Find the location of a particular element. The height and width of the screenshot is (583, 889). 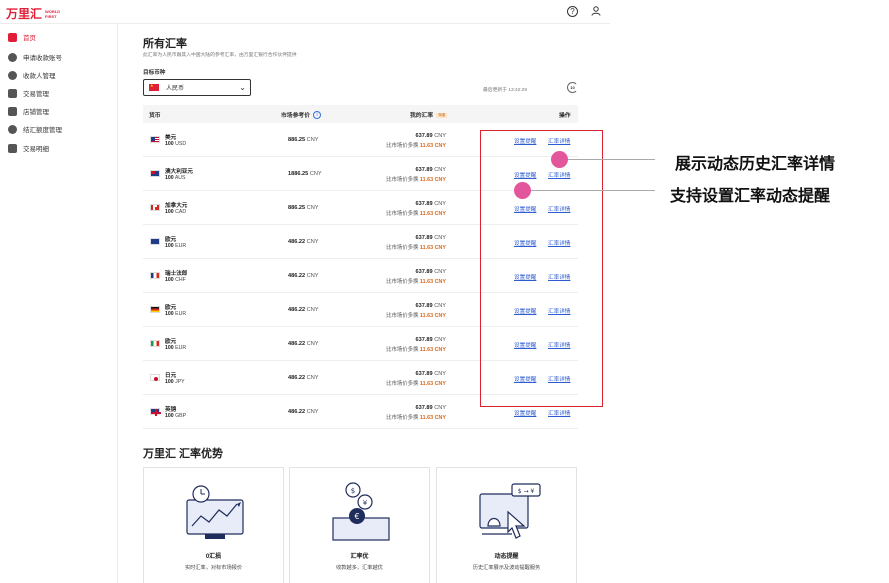

sidebar-item: 结汇额度管理 is located at coordinates (35, 129).